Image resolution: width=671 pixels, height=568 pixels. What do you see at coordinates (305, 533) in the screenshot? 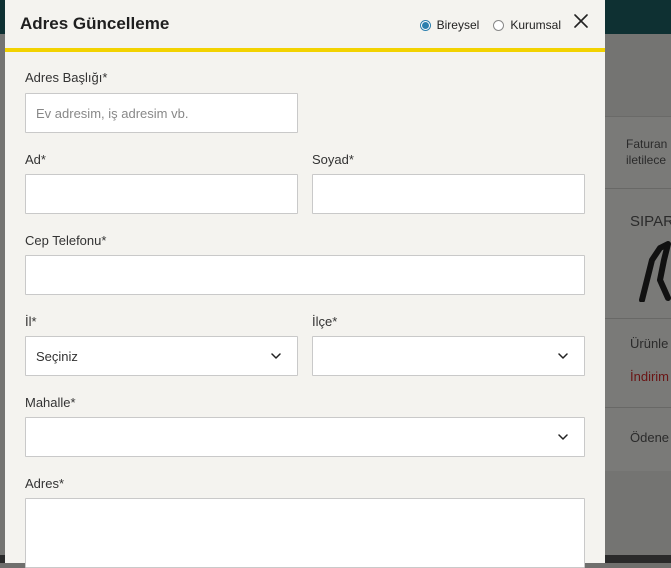
I see `address-textarea` at bounding box center [305, 533].